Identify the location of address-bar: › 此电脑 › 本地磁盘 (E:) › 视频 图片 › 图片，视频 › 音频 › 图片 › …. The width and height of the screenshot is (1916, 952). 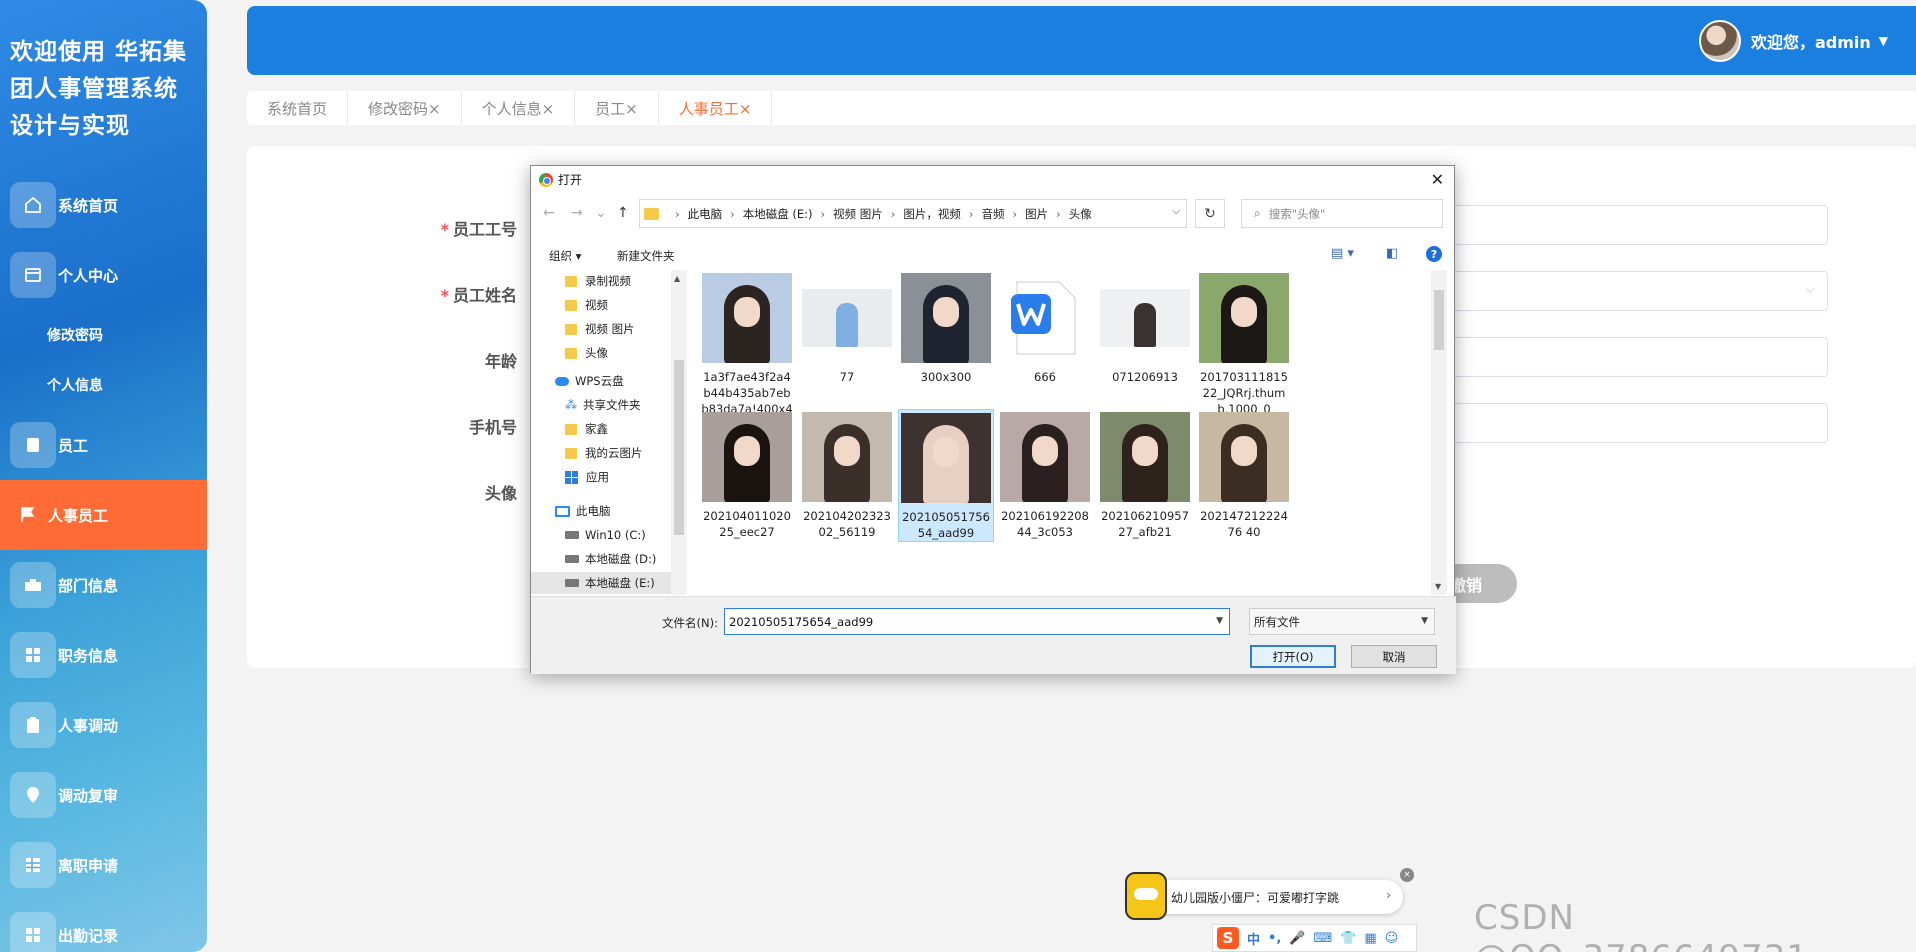
(913, 213).